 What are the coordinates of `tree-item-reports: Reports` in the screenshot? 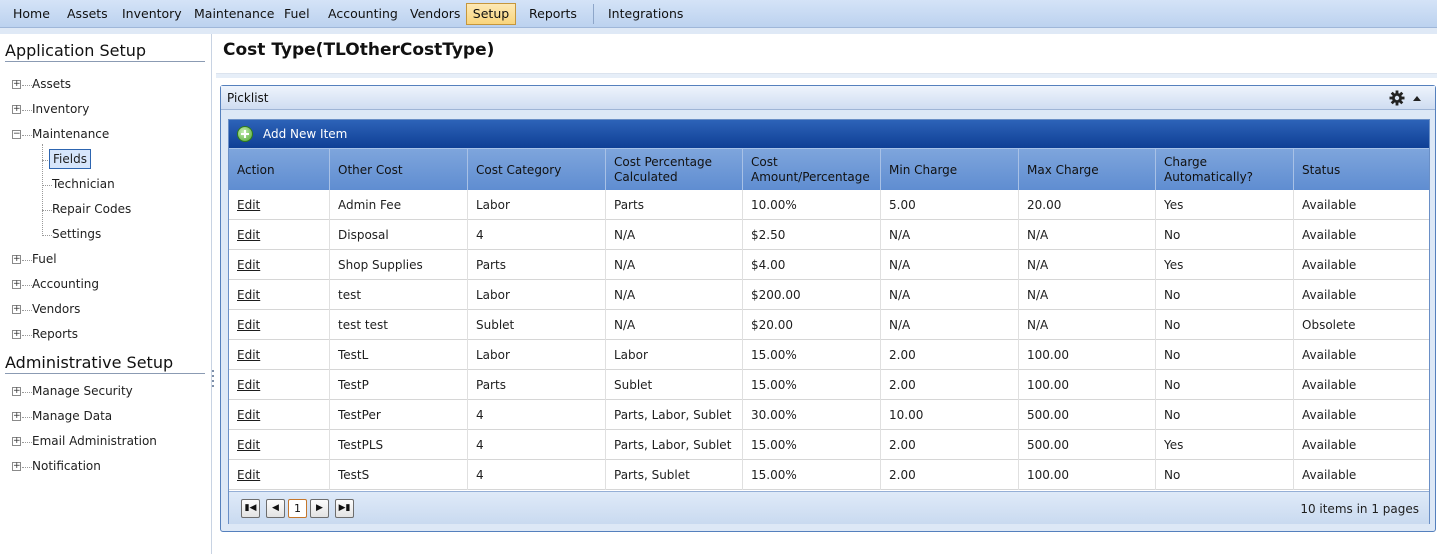 It's located at (55, 334).